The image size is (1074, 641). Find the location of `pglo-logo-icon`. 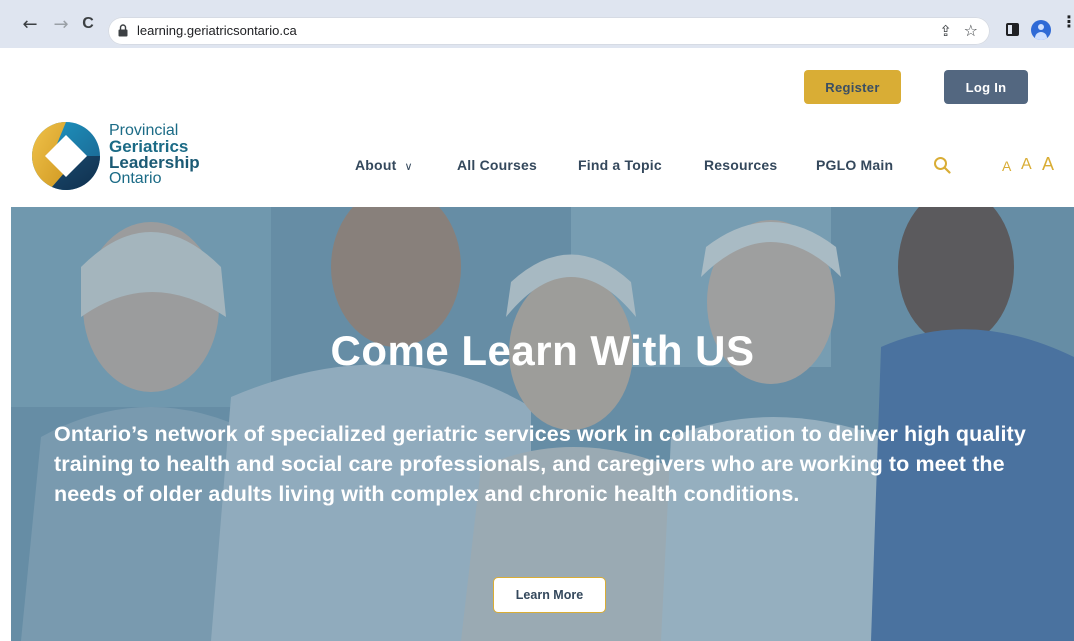

pglo-logo-icon is located at coordinates (66, 156).